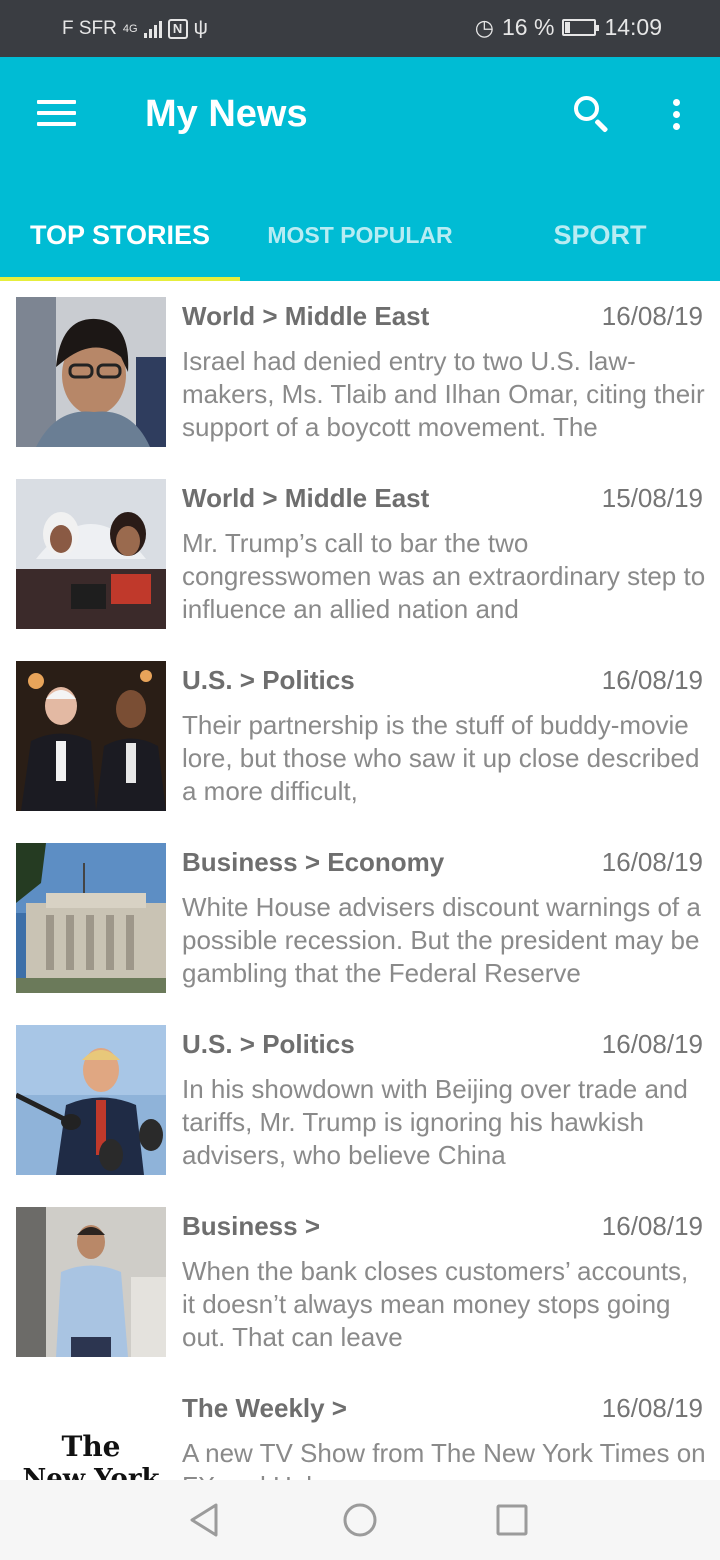 The height and width of the screenshot is (1560, 720). Describe the element at coordinates (264, 1408) in the screenshot. I see `article-section: The Weekly >` at that location.